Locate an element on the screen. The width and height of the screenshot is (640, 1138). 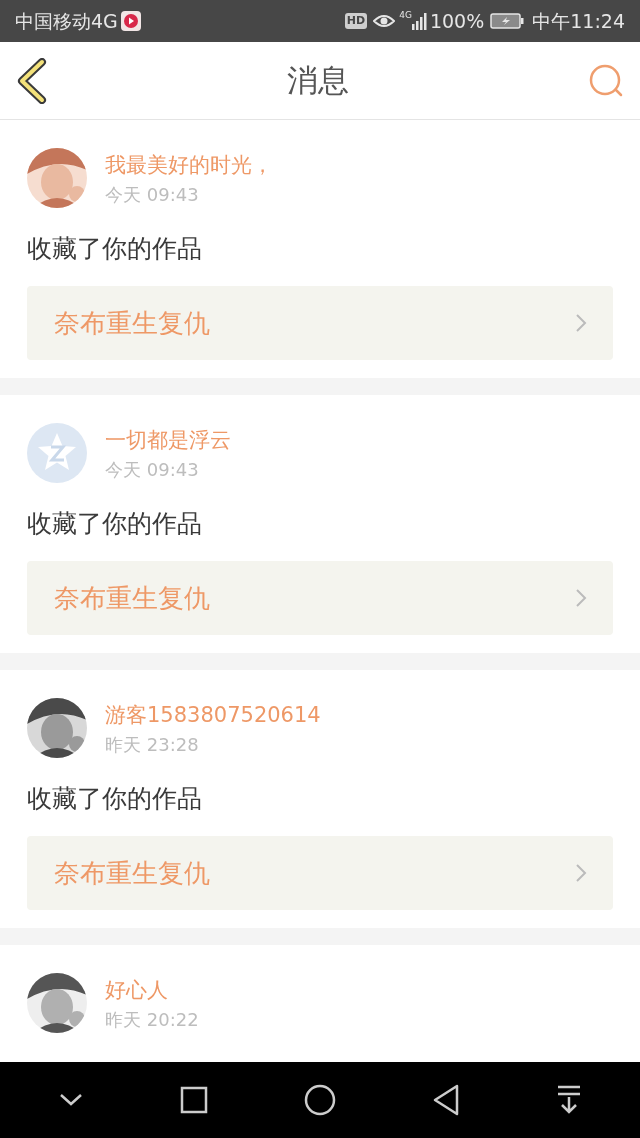
user-name: 游客1583807520614 is located at coordinates (213, 715).